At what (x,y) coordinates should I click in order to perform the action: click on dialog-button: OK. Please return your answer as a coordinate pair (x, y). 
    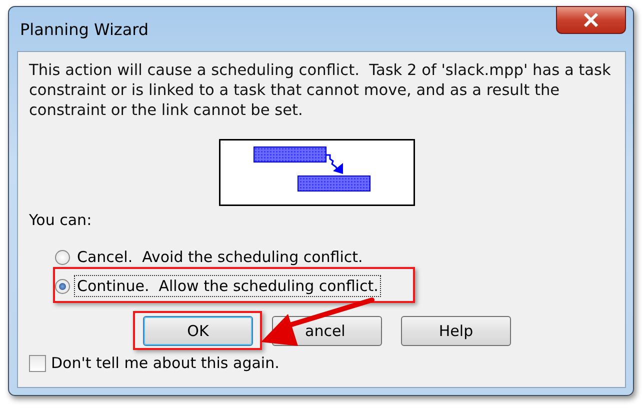
    Looking at the image, I should click on (198, 331).